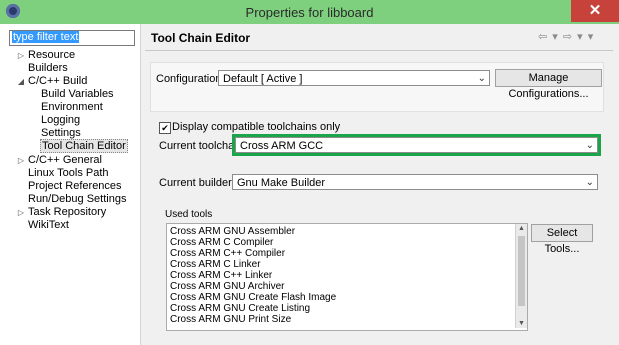 Image resolution: width=619 pixels, height=345 pixels. I want to click on nav-label: Logging, so click(61, 120).